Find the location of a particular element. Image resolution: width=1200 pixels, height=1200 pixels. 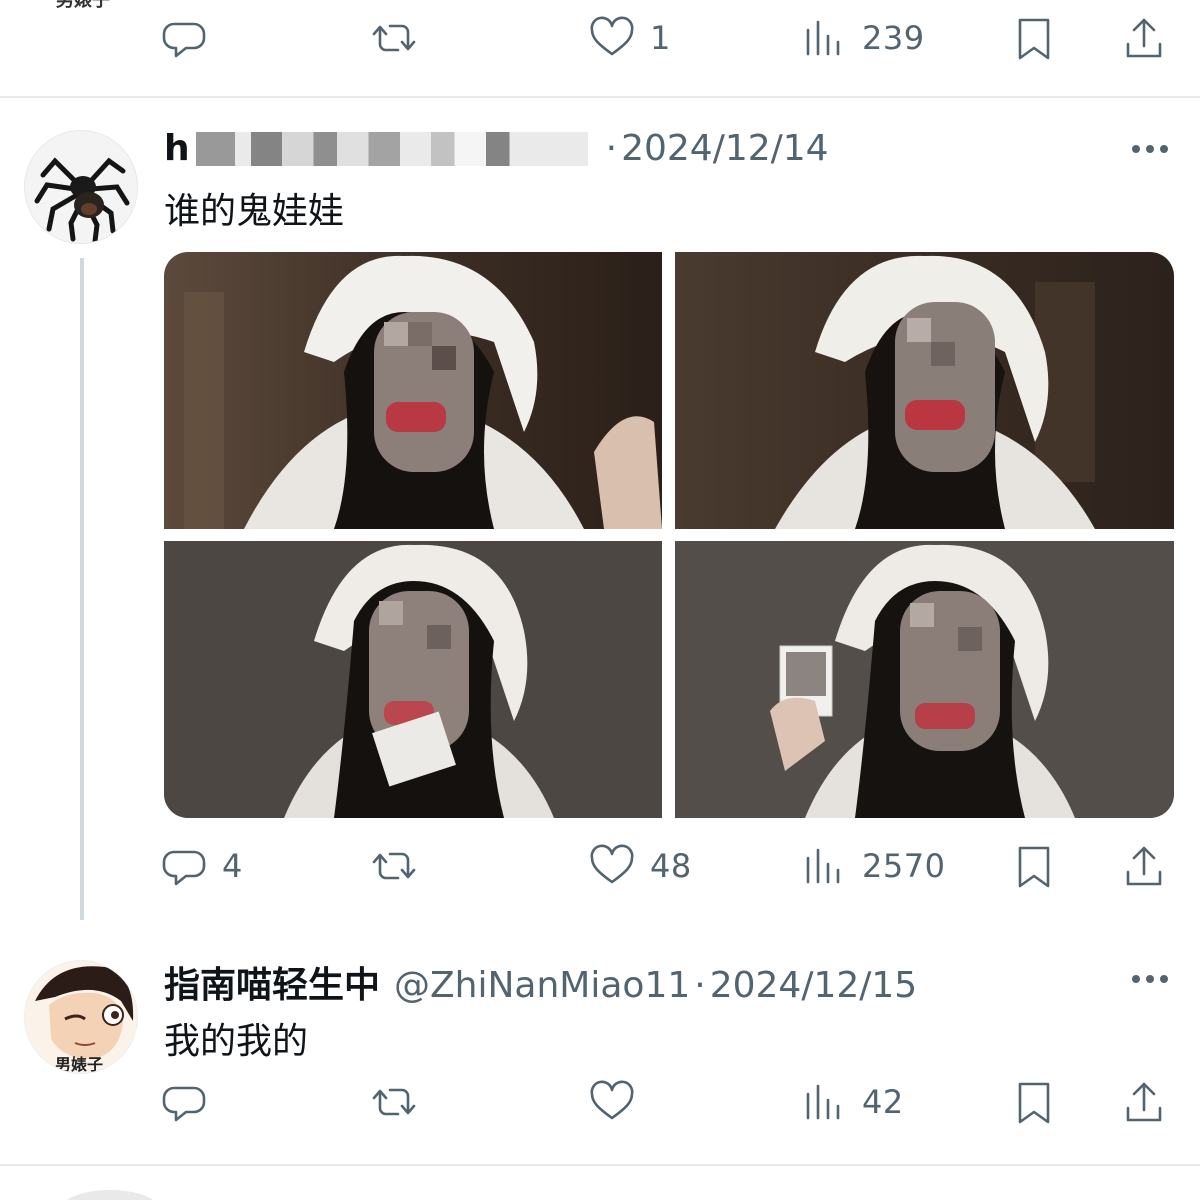

views-button: 2570 is located at coordinates (872, 866).